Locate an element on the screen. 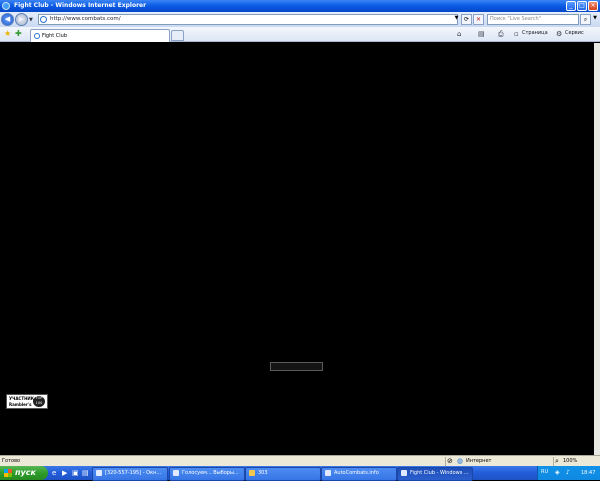 The width and height of the screenshot is (600, 481). tools-menu: Сервис is located at coordinates (574, 33).